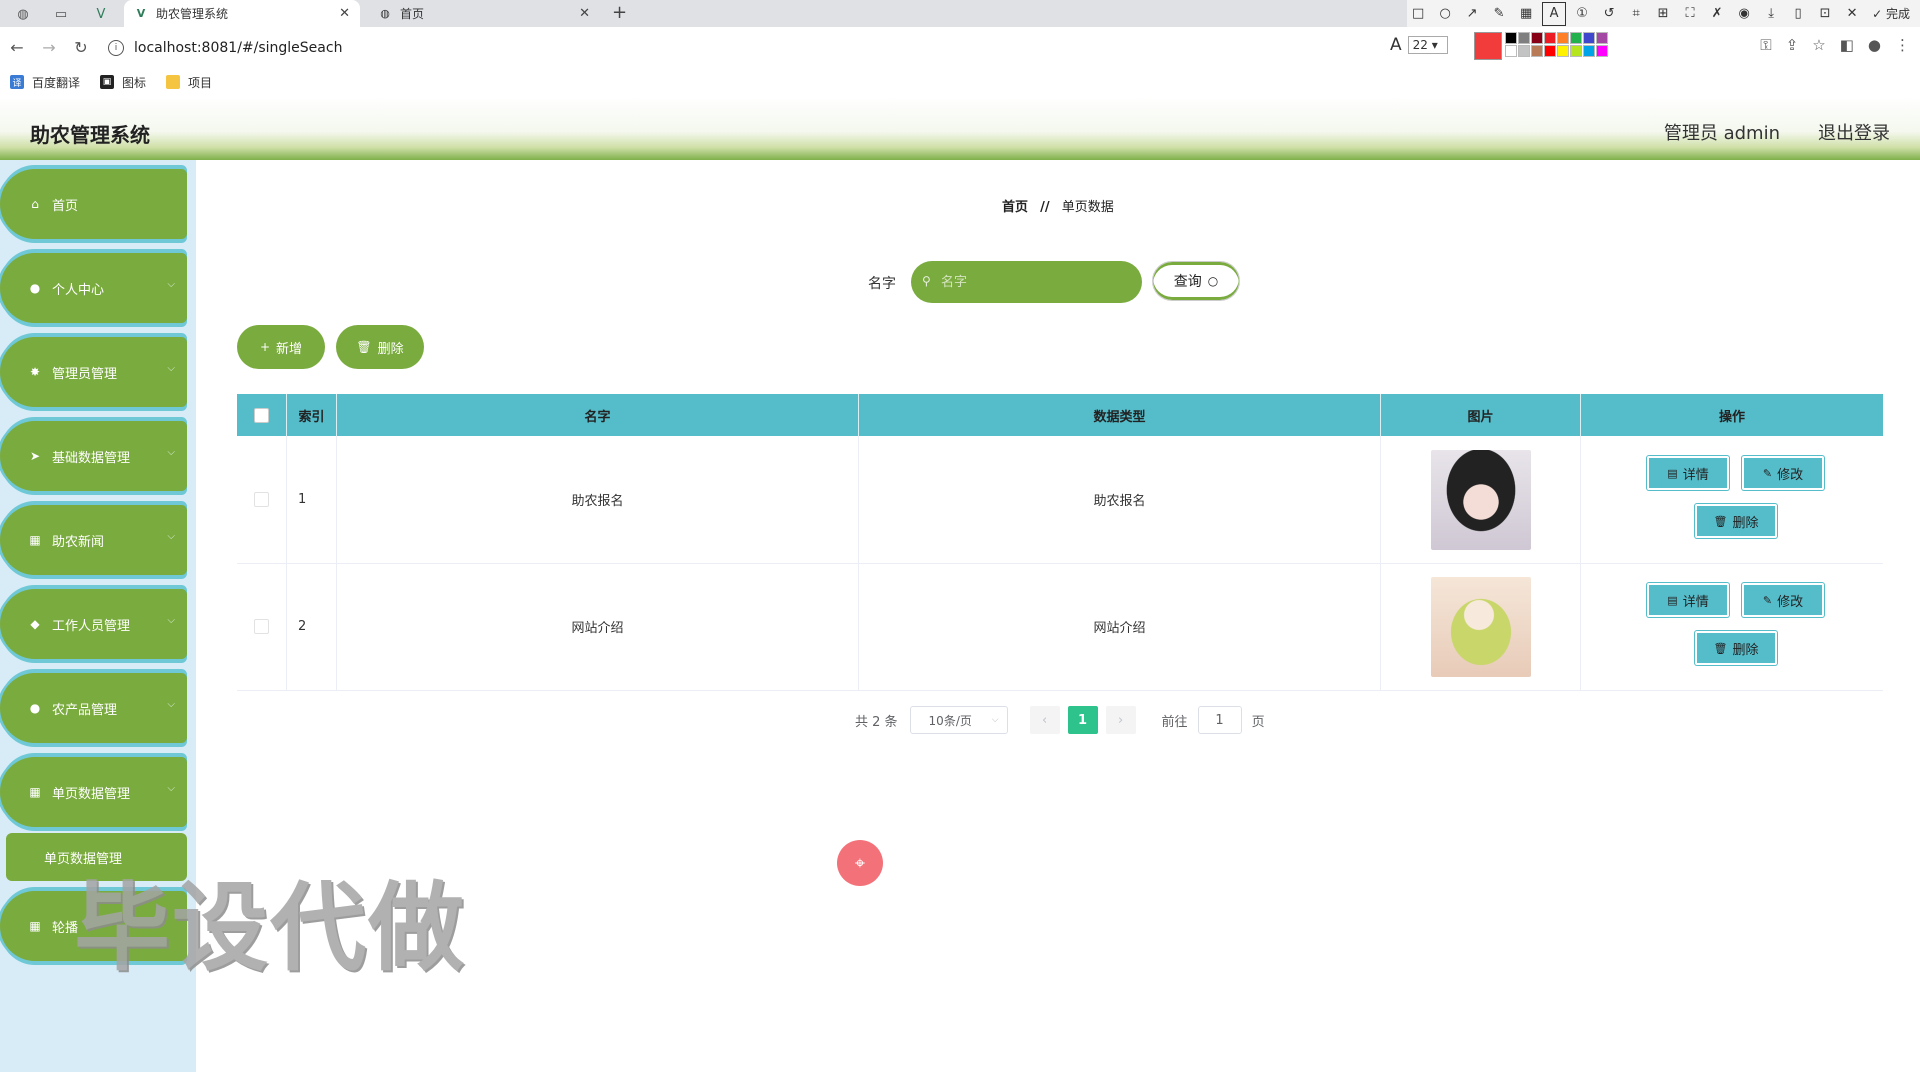 The height and width of the screenshot is (1072, 1920). I want to click on bookmark-label: 图标, so click(134, 82).